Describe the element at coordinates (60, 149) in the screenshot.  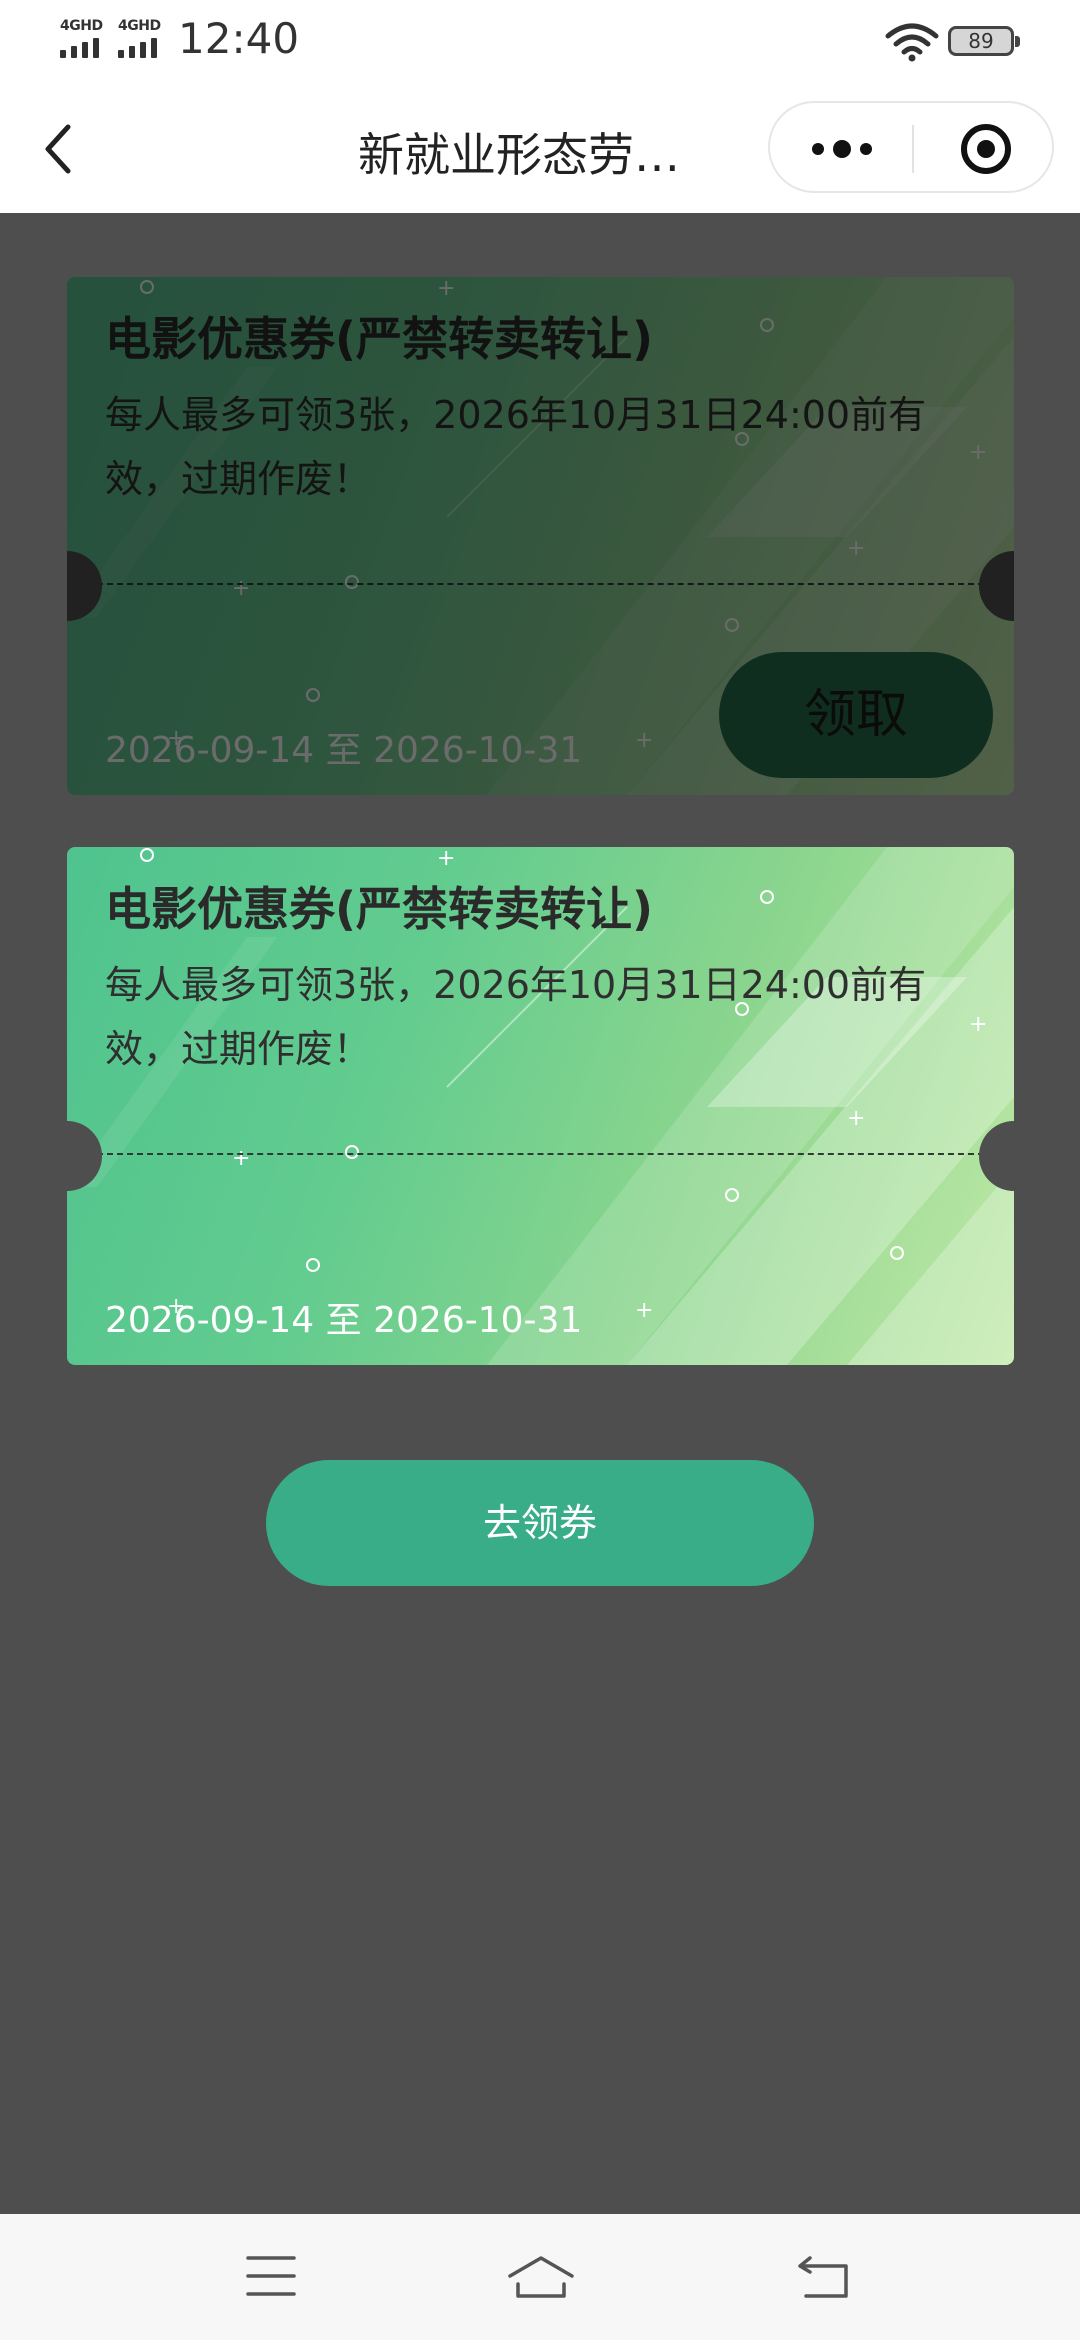
I see `chevron-left-icon` at that location.